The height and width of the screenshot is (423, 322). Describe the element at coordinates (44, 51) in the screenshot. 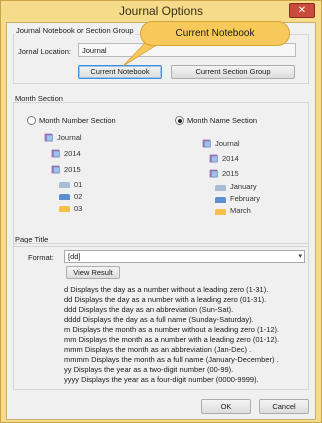

I see `location-label: Jornal Location:` at that location.